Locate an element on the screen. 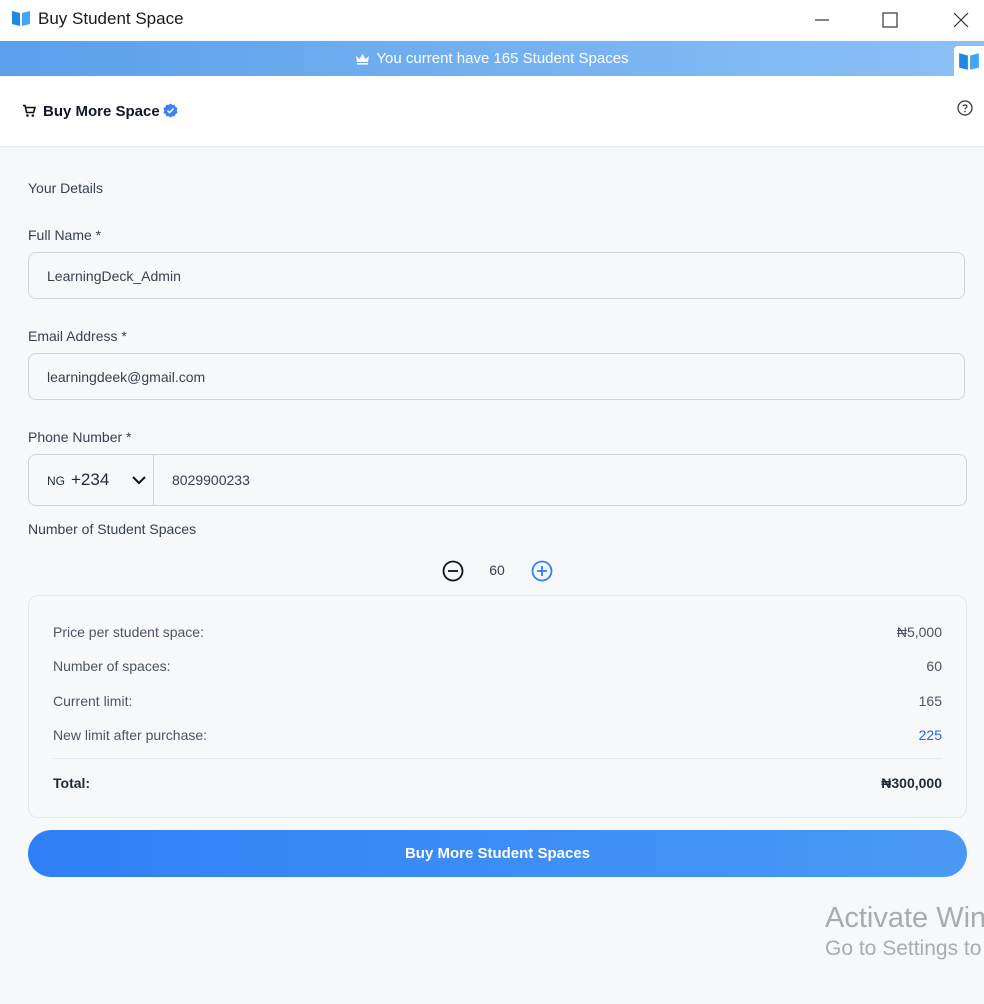 The image size is (984, 1004). maximize-icon is located at coordinates (890, 20).